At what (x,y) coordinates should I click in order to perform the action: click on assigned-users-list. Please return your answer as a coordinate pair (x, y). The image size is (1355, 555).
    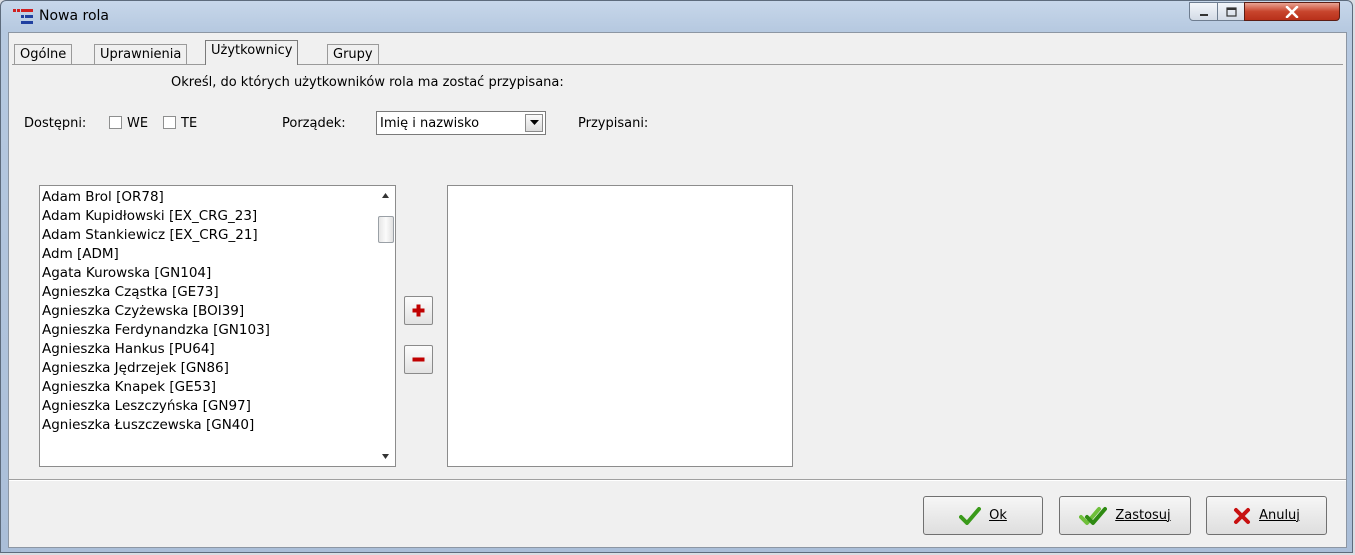
    Looking at the image, I should click on (620, 326).